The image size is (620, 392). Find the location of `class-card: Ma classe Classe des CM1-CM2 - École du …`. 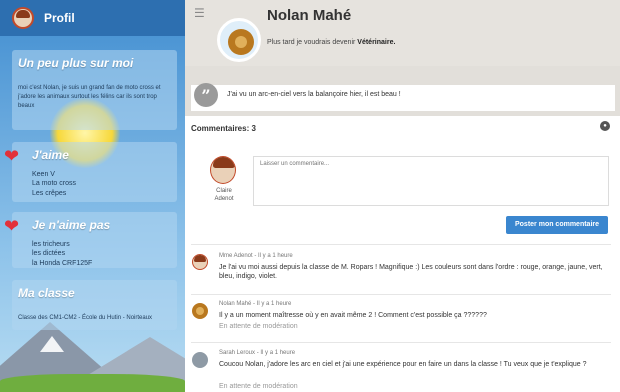

class-card: Ma classe Classe des CM1-CM2 - École du … is located at coordinates (94, 305).